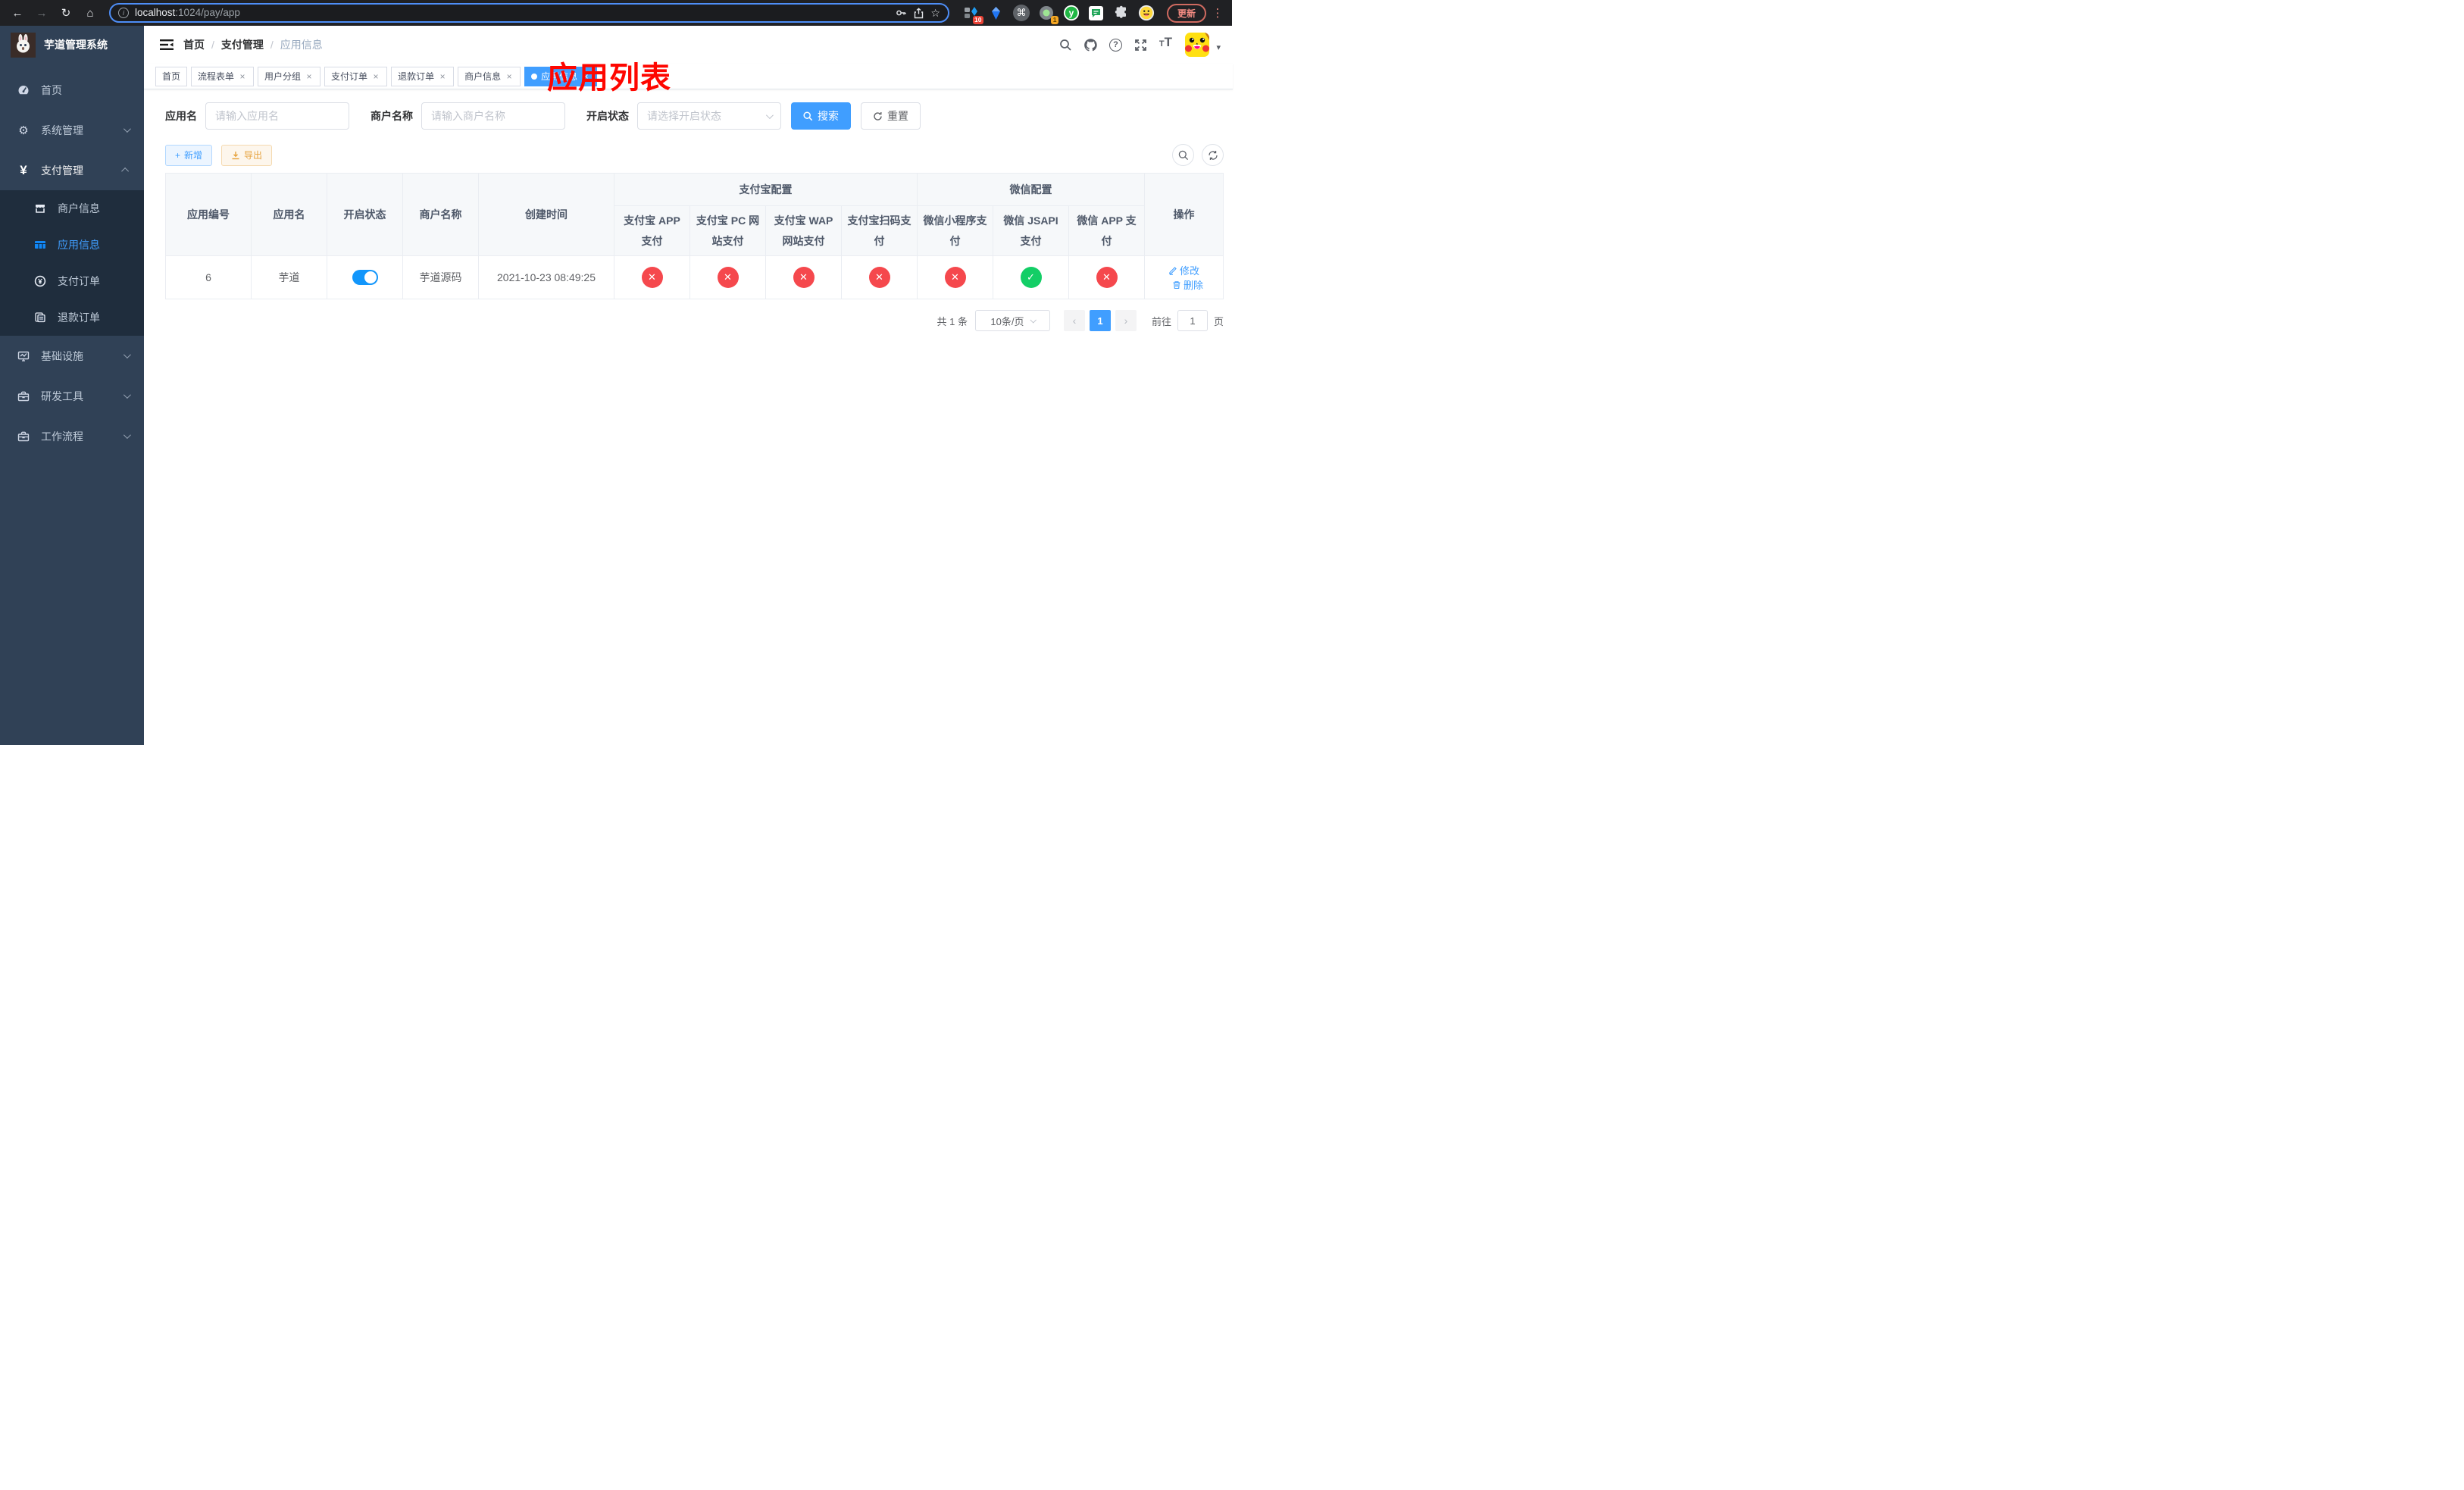 The width and height of the screenshot is (2464, 1490). What do you see at coordinates (821, 116) in the screenshot?
I see `search-button: 搜索` at bounding box center [821, 116].